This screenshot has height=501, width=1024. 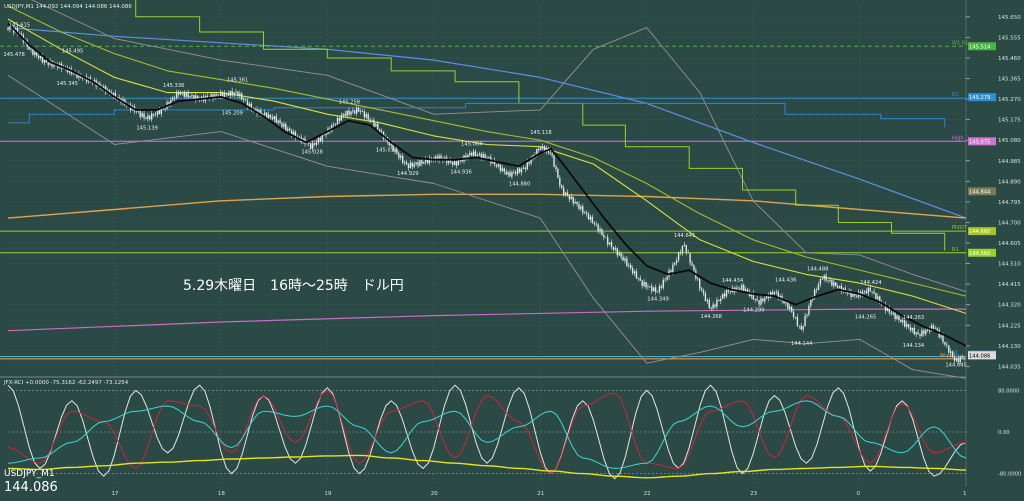 I want to click on swing-label: 145.258, so click(x=349, y=103).